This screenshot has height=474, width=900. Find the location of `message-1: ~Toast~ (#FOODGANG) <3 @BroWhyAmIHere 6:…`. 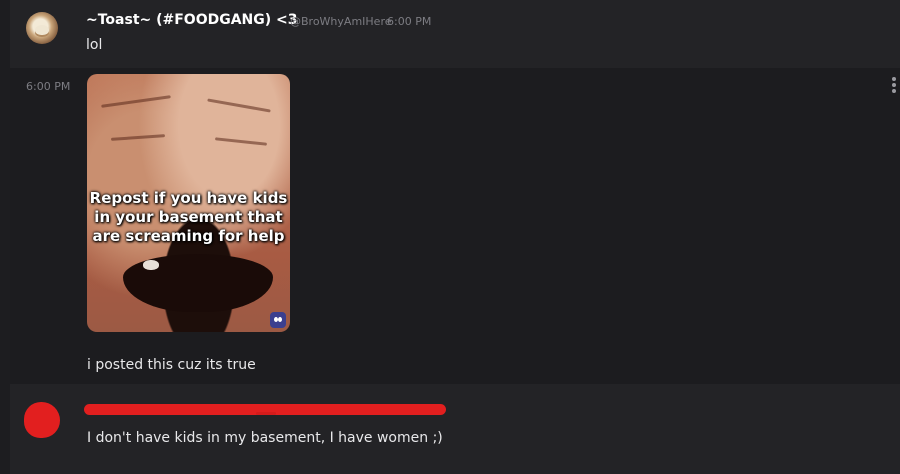

message-1: ~Toast~ (#FOODGANG) <3 @BroWhyAmIHere 6:… is located at coordinates (455, 34).